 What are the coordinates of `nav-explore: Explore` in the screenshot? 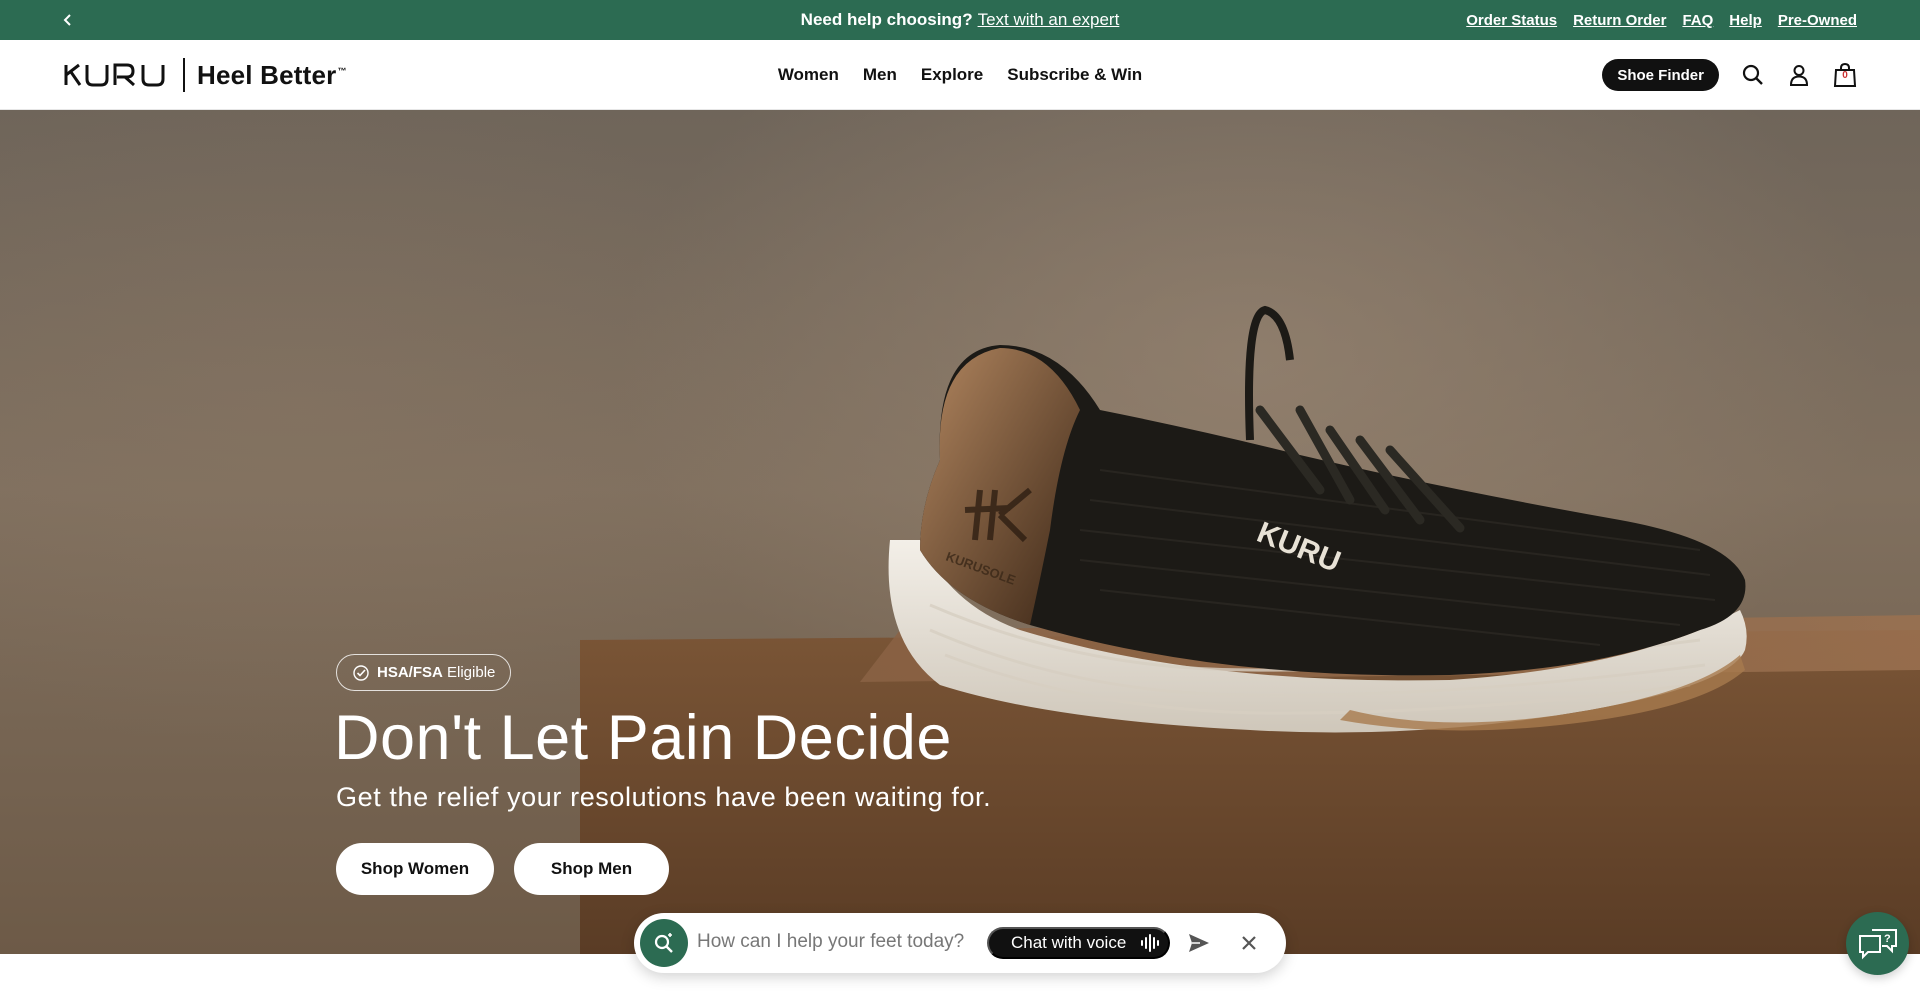 It's located at (952, 75).